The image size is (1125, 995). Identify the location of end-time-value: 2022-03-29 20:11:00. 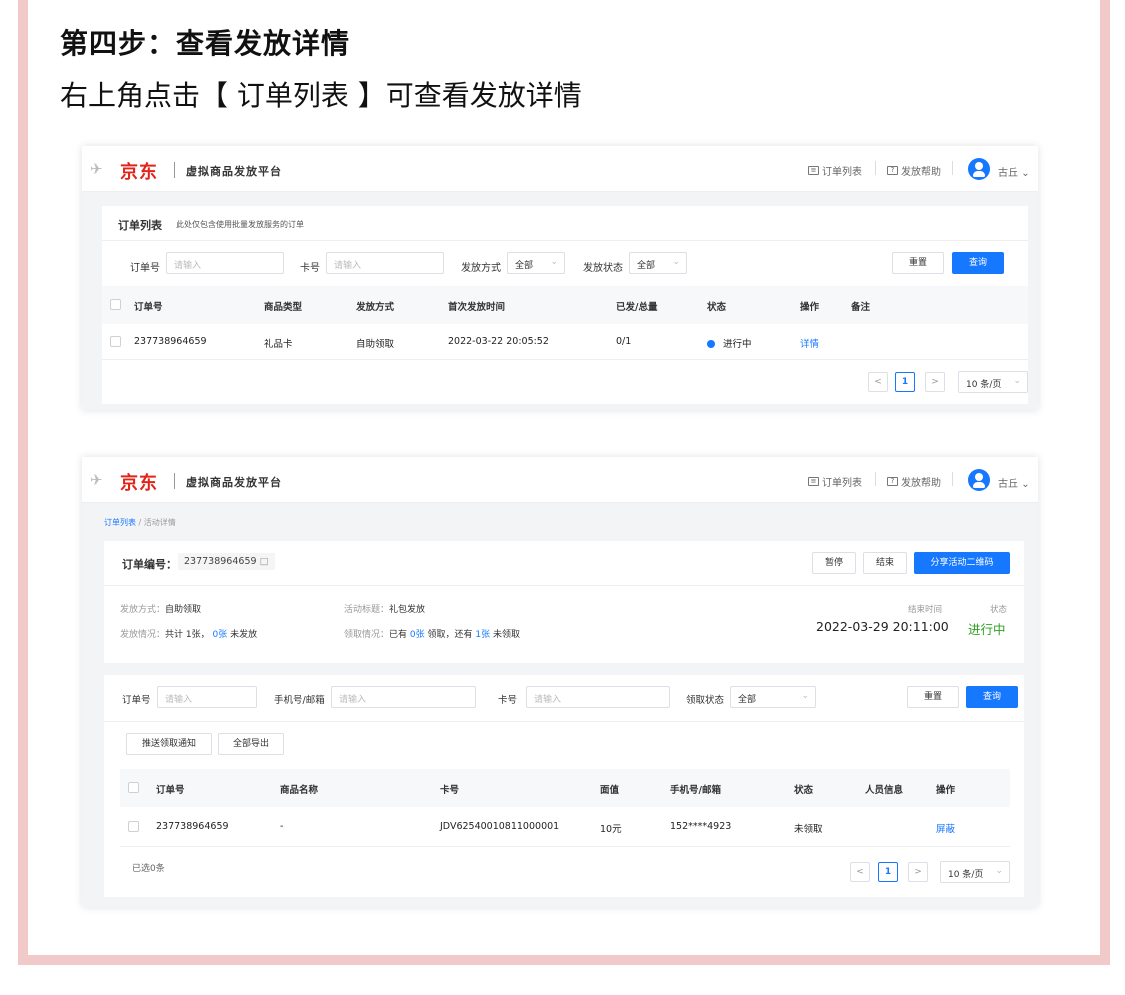
(882, 626).